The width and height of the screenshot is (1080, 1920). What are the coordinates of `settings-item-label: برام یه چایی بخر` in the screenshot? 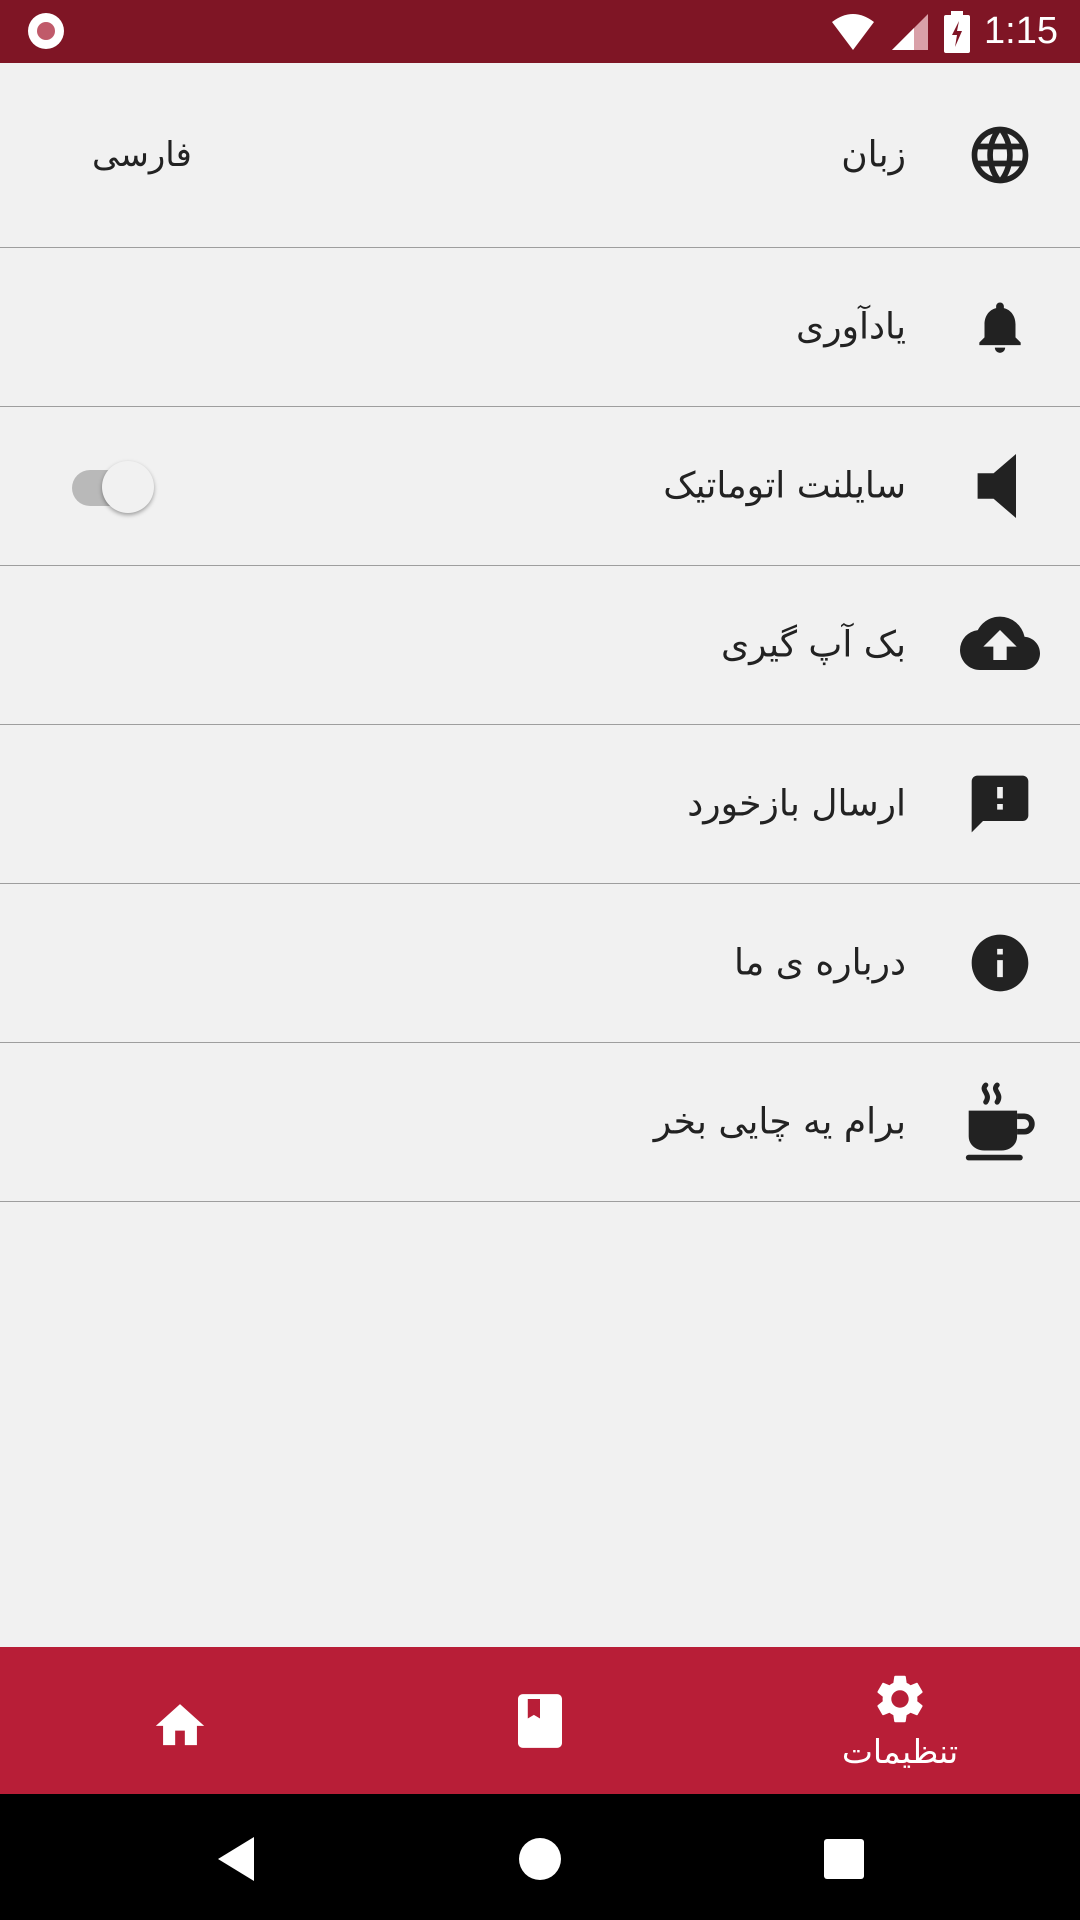 It's located at (779, 1122).